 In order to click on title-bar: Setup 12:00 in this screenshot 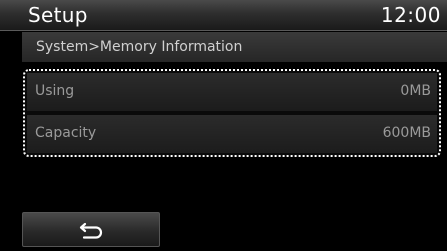, I will do `click(223, 15)`.